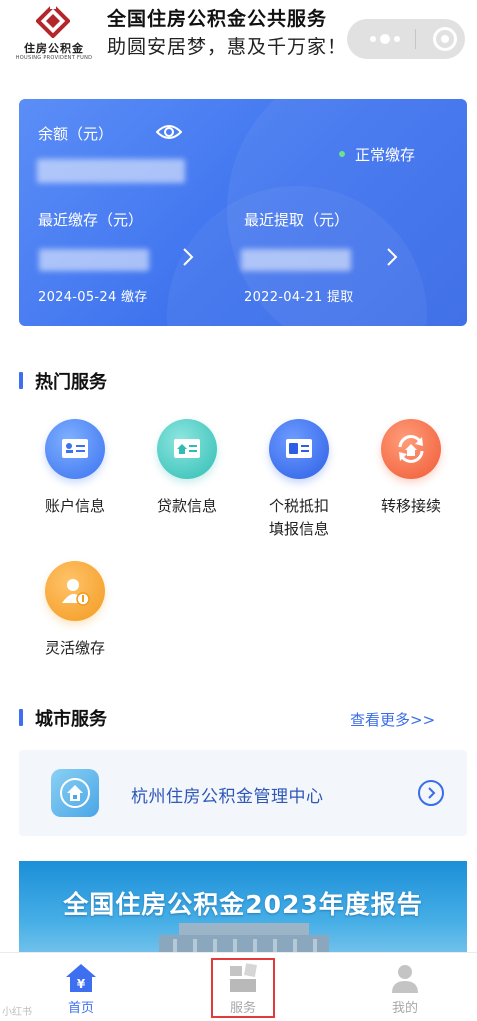  Describe the element at coordinates (186, 506) in the screenshot. I see `service-label: 贷款信息` at that location.